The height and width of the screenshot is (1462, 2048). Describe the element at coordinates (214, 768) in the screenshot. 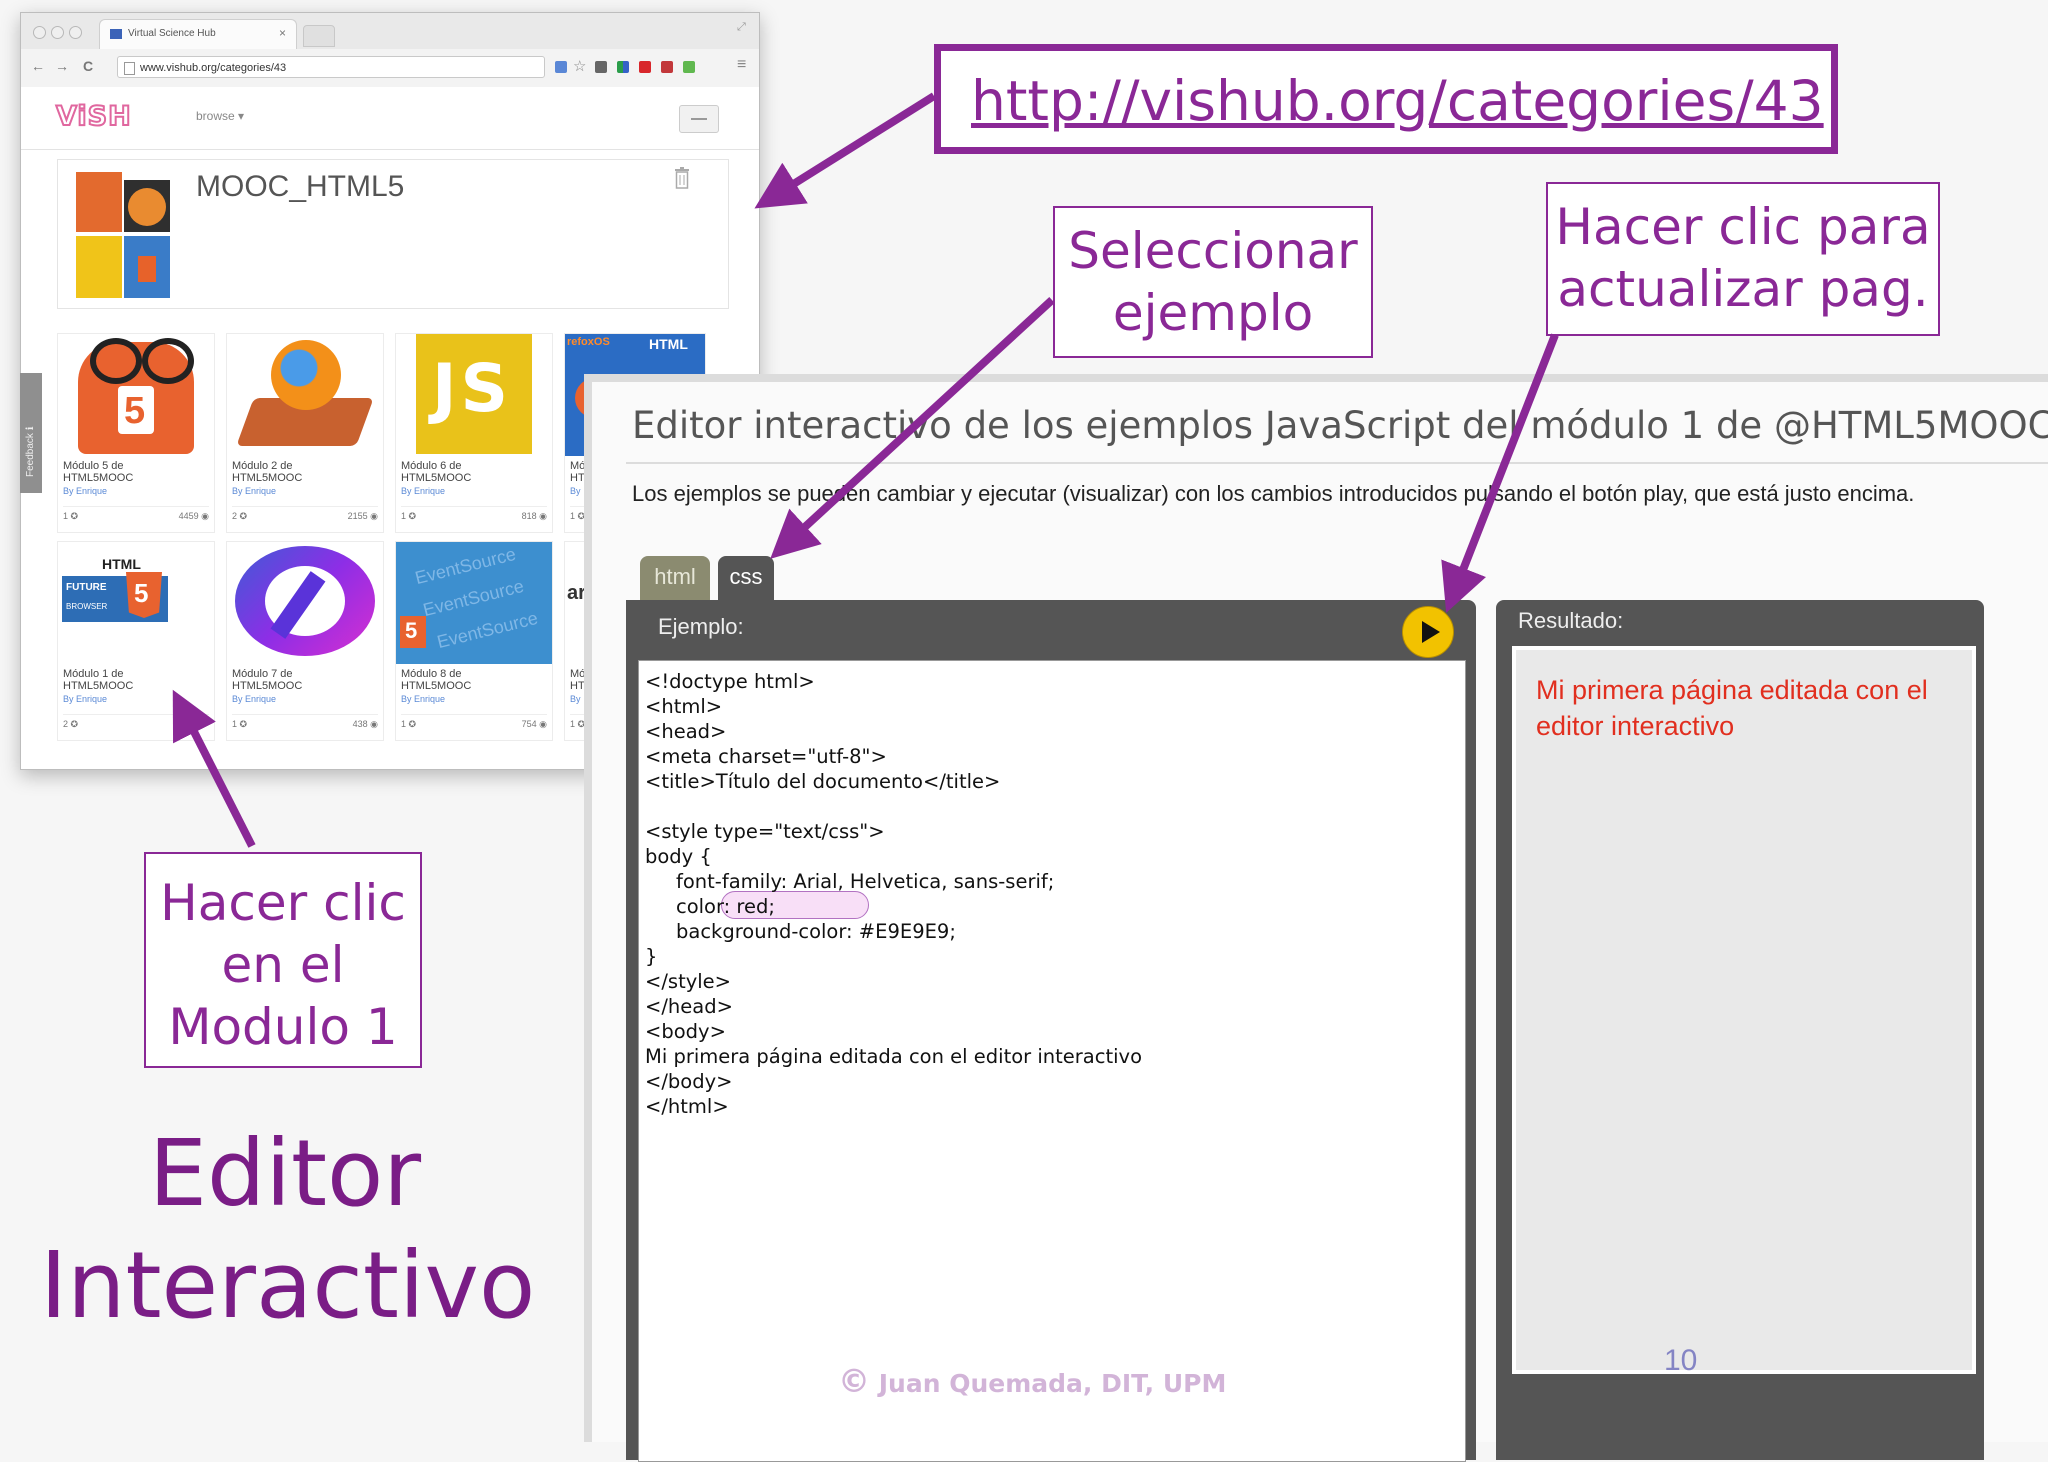

I see `module-arrow` at that location.